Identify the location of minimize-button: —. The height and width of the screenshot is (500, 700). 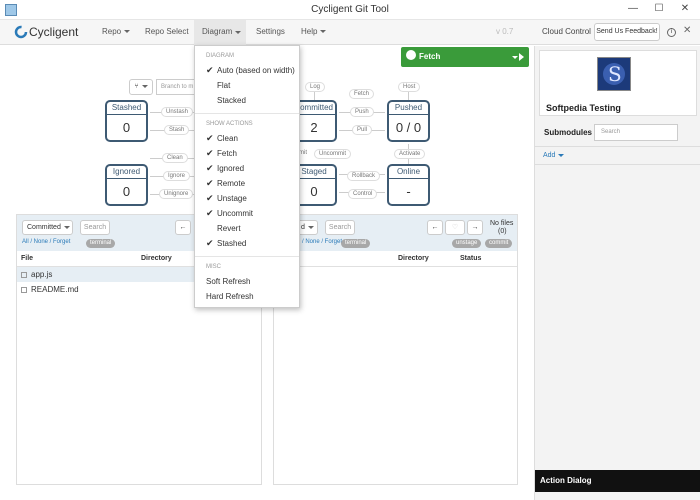
(633, 9).